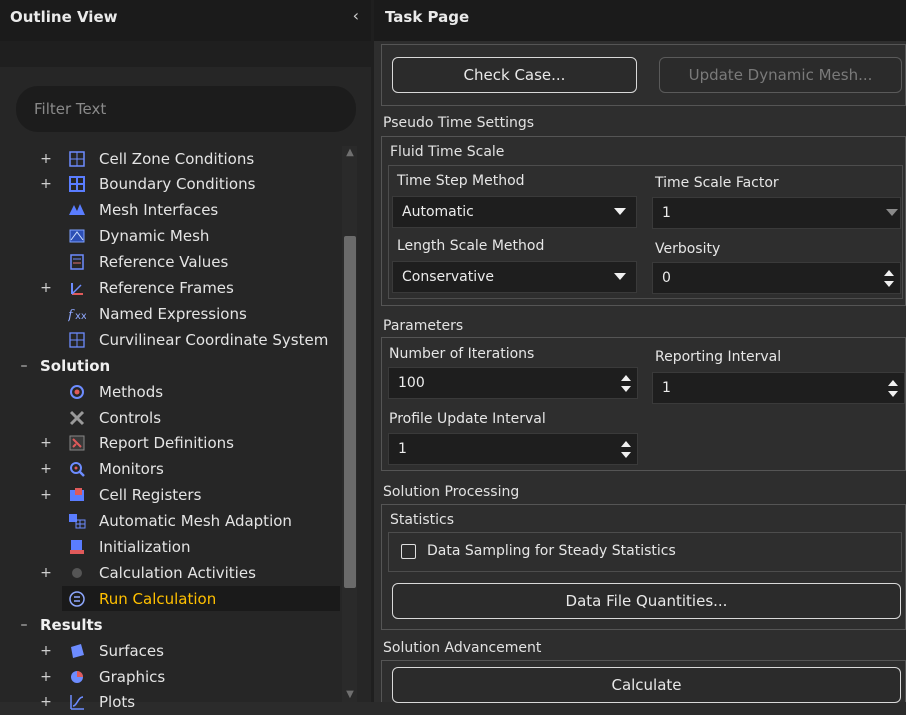  I want to click on task-page-title: Task Page, so click(427, 17).